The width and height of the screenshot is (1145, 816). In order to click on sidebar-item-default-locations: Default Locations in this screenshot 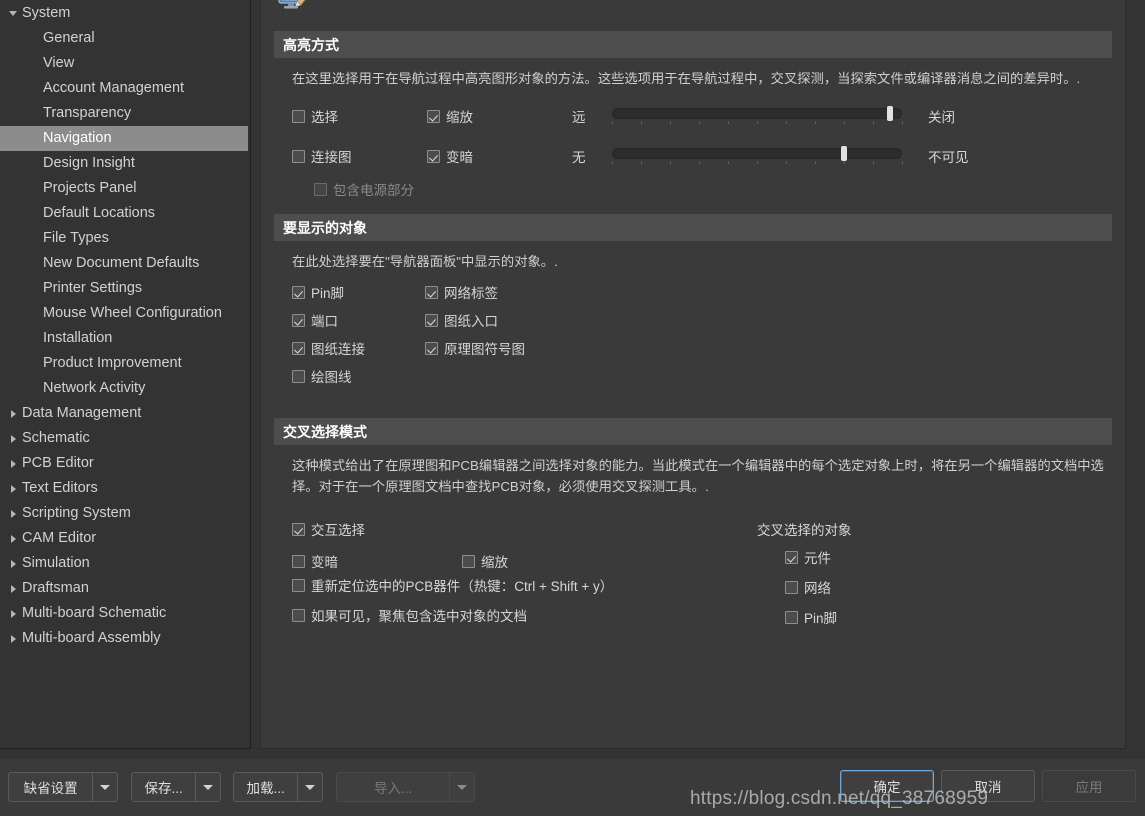, I will do `click(125, 213)`.